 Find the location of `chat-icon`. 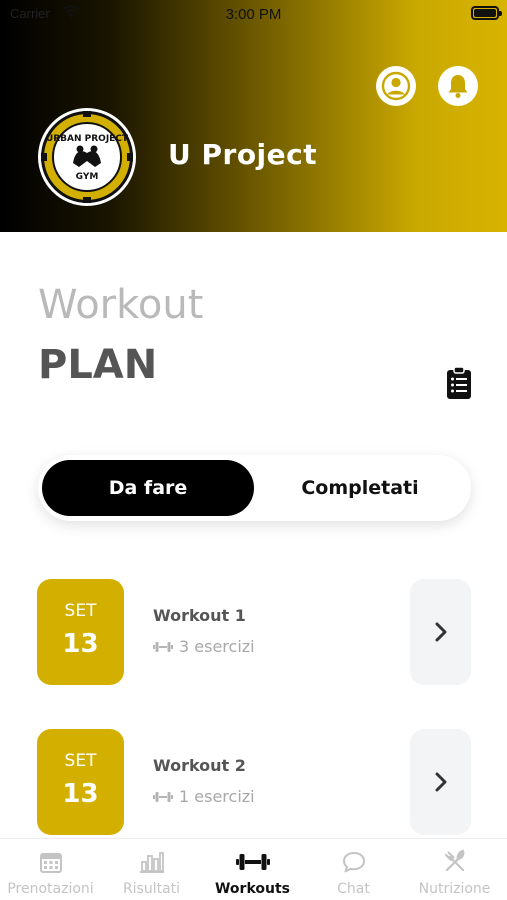

chat-icon is located at coordinates (353, 862).